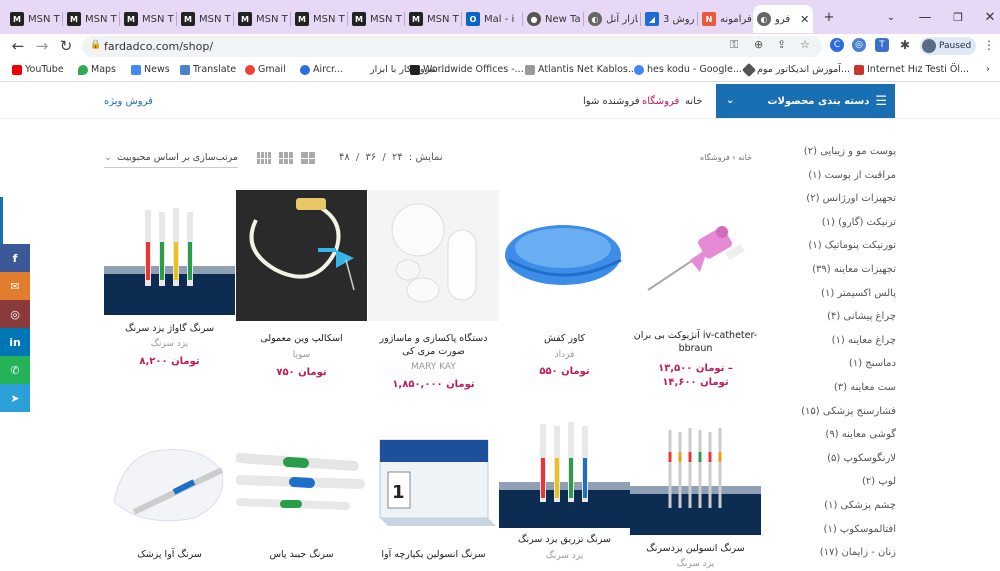 The width and height of the screenshot is (1000, 571). I want to click on product-card: اسکالپ وین معمولی سوپا ۷۵۰ تومان, so click(301, 290).